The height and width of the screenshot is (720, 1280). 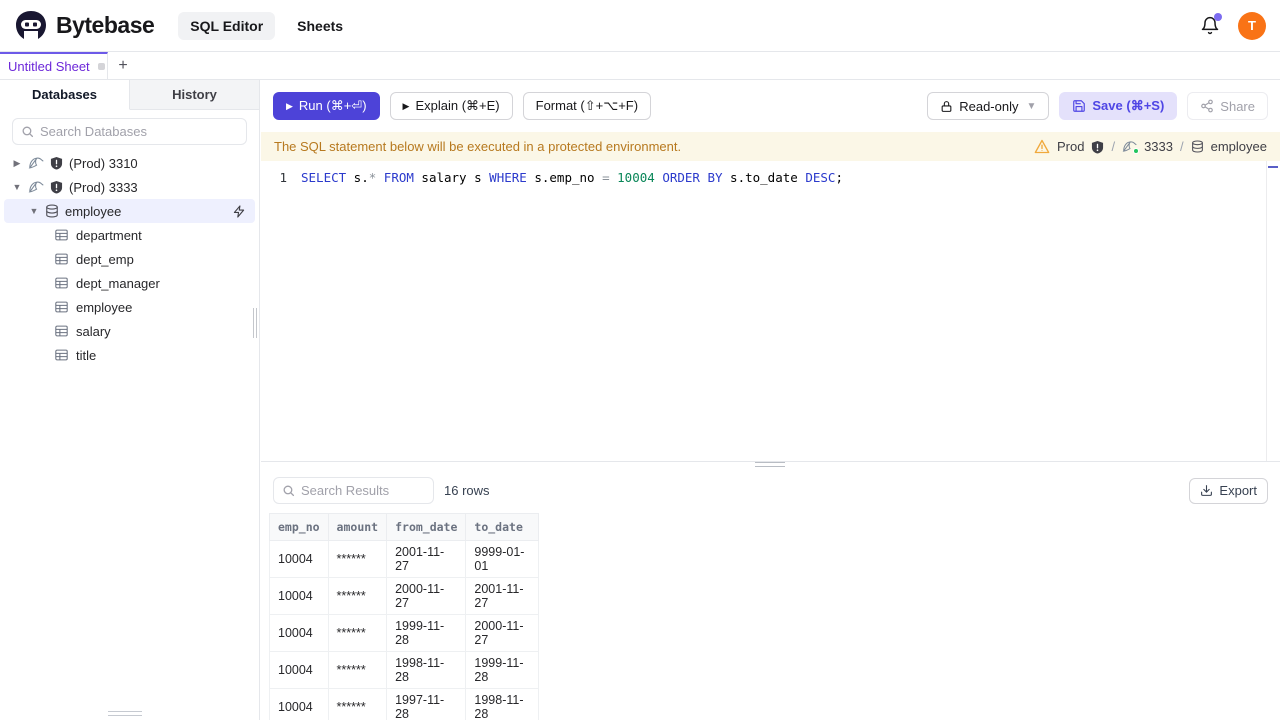 What do you see at coordinates (404, 670) in the screenshot?
I see `table-row: 10004 ****** 1998-11-28 1999-11-28` at bounding box center [404, 670].